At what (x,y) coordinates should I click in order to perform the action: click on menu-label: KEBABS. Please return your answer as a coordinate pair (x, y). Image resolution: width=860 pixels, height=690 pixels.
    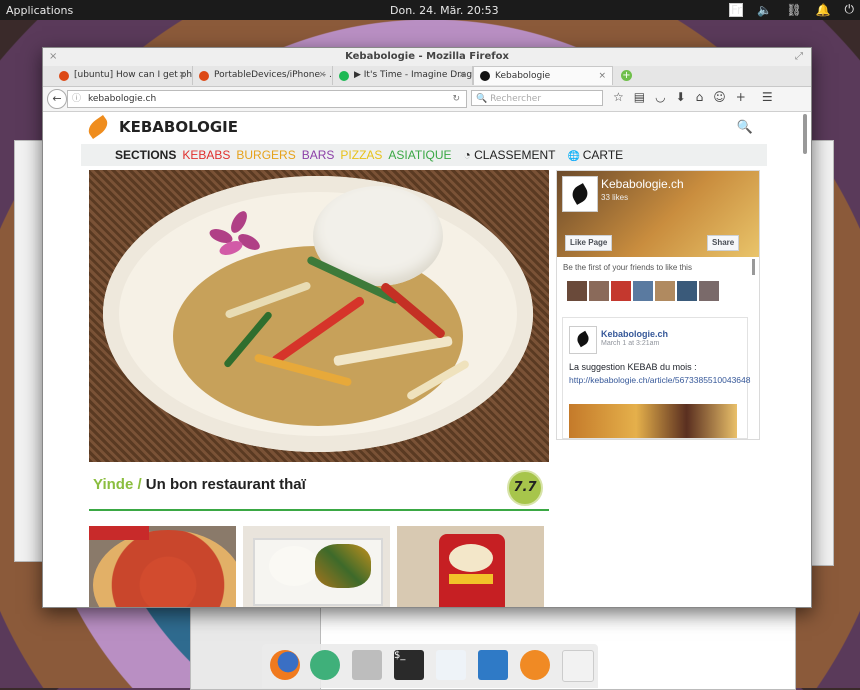
    Looking at the image, I should click on (206, 155).